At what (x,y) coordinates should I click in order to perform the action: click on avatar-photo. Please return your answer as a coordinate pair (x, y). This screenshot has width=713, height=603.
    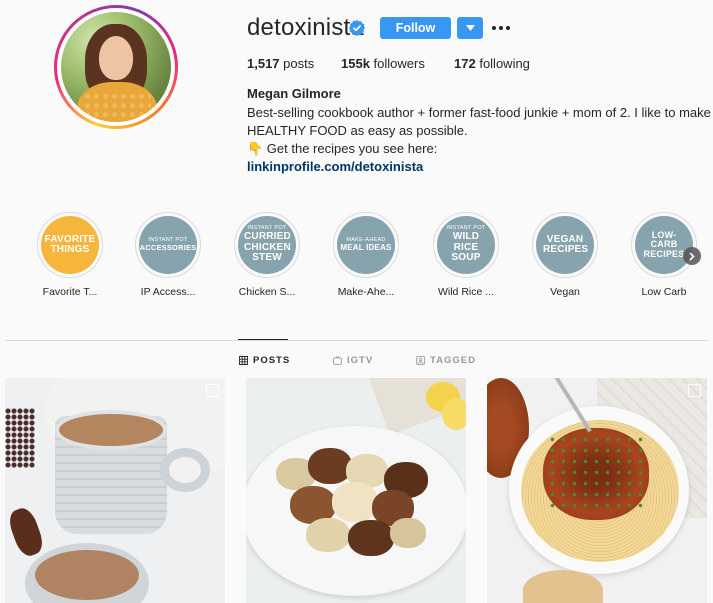
    Looking at the image, I should click on (116, 67).